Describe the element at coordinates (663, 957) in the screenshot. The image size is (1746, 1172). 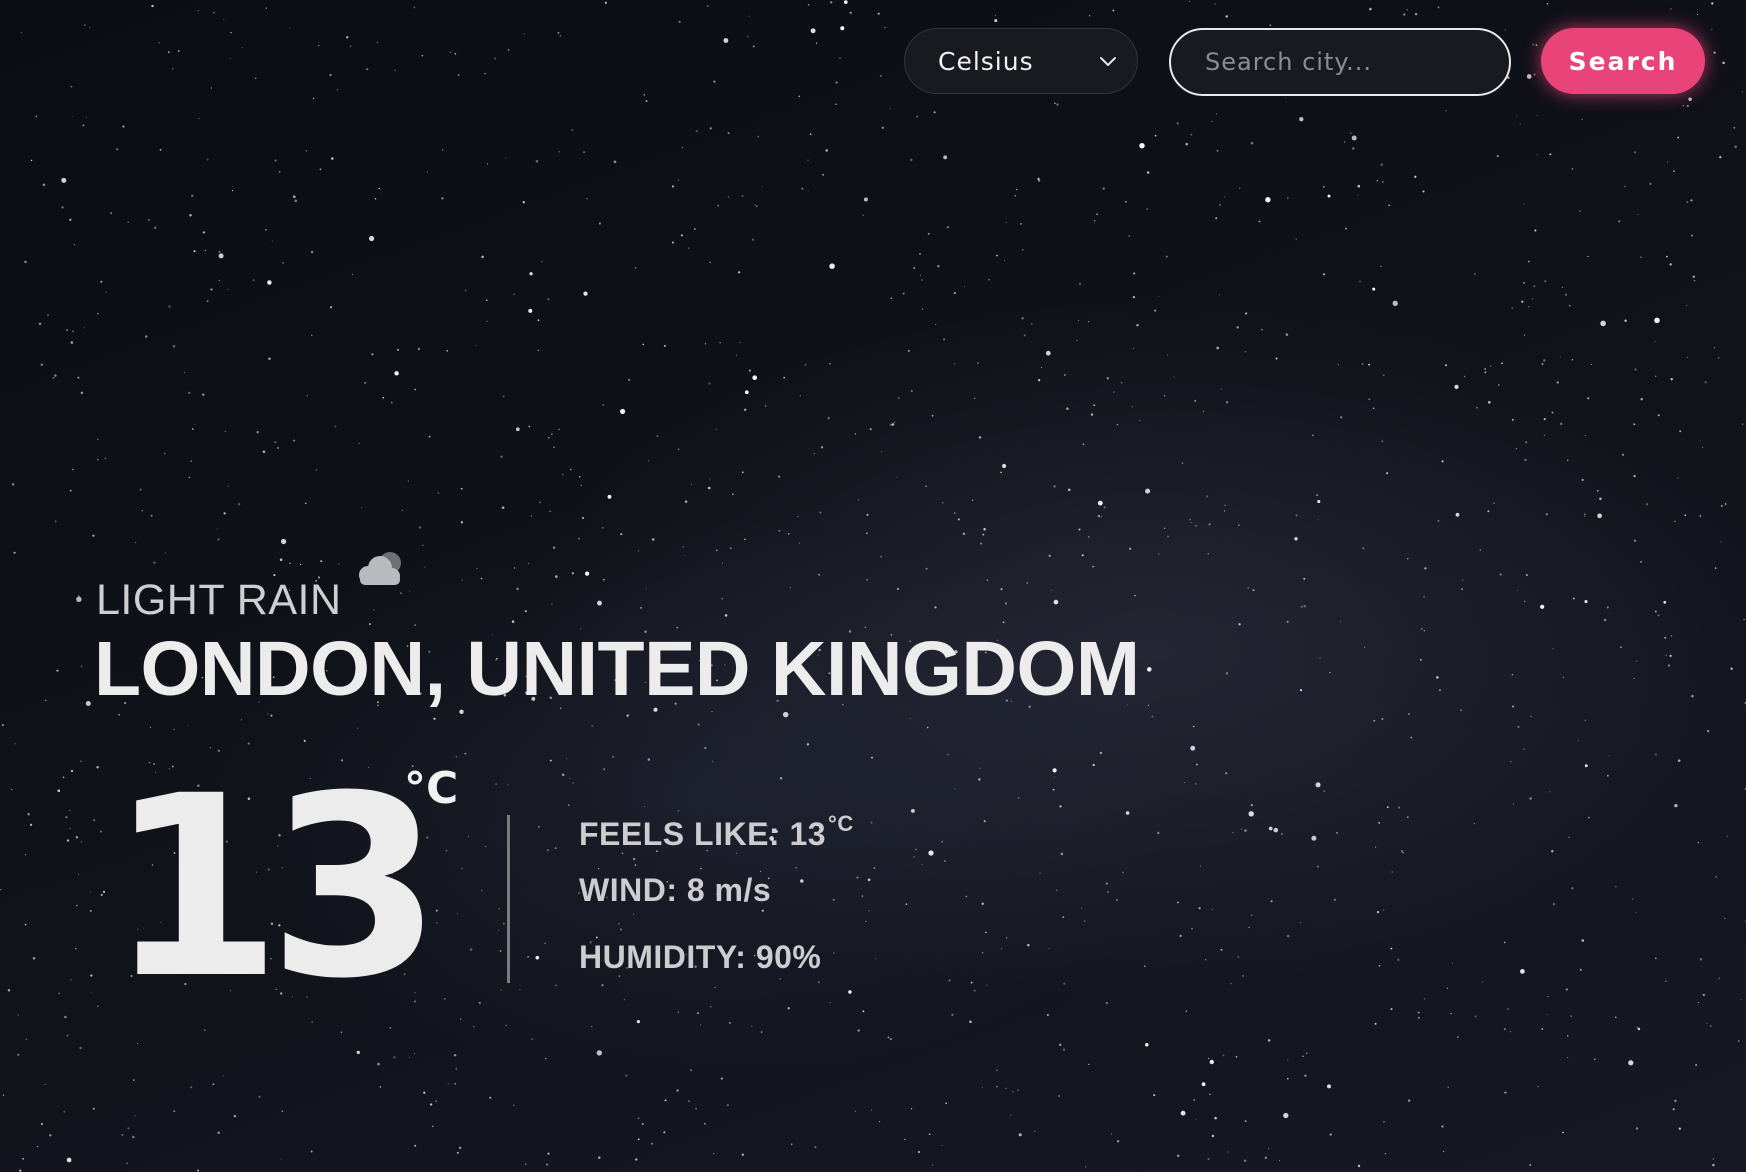
I see `humidity-label: HUMIDITY:` at that location.